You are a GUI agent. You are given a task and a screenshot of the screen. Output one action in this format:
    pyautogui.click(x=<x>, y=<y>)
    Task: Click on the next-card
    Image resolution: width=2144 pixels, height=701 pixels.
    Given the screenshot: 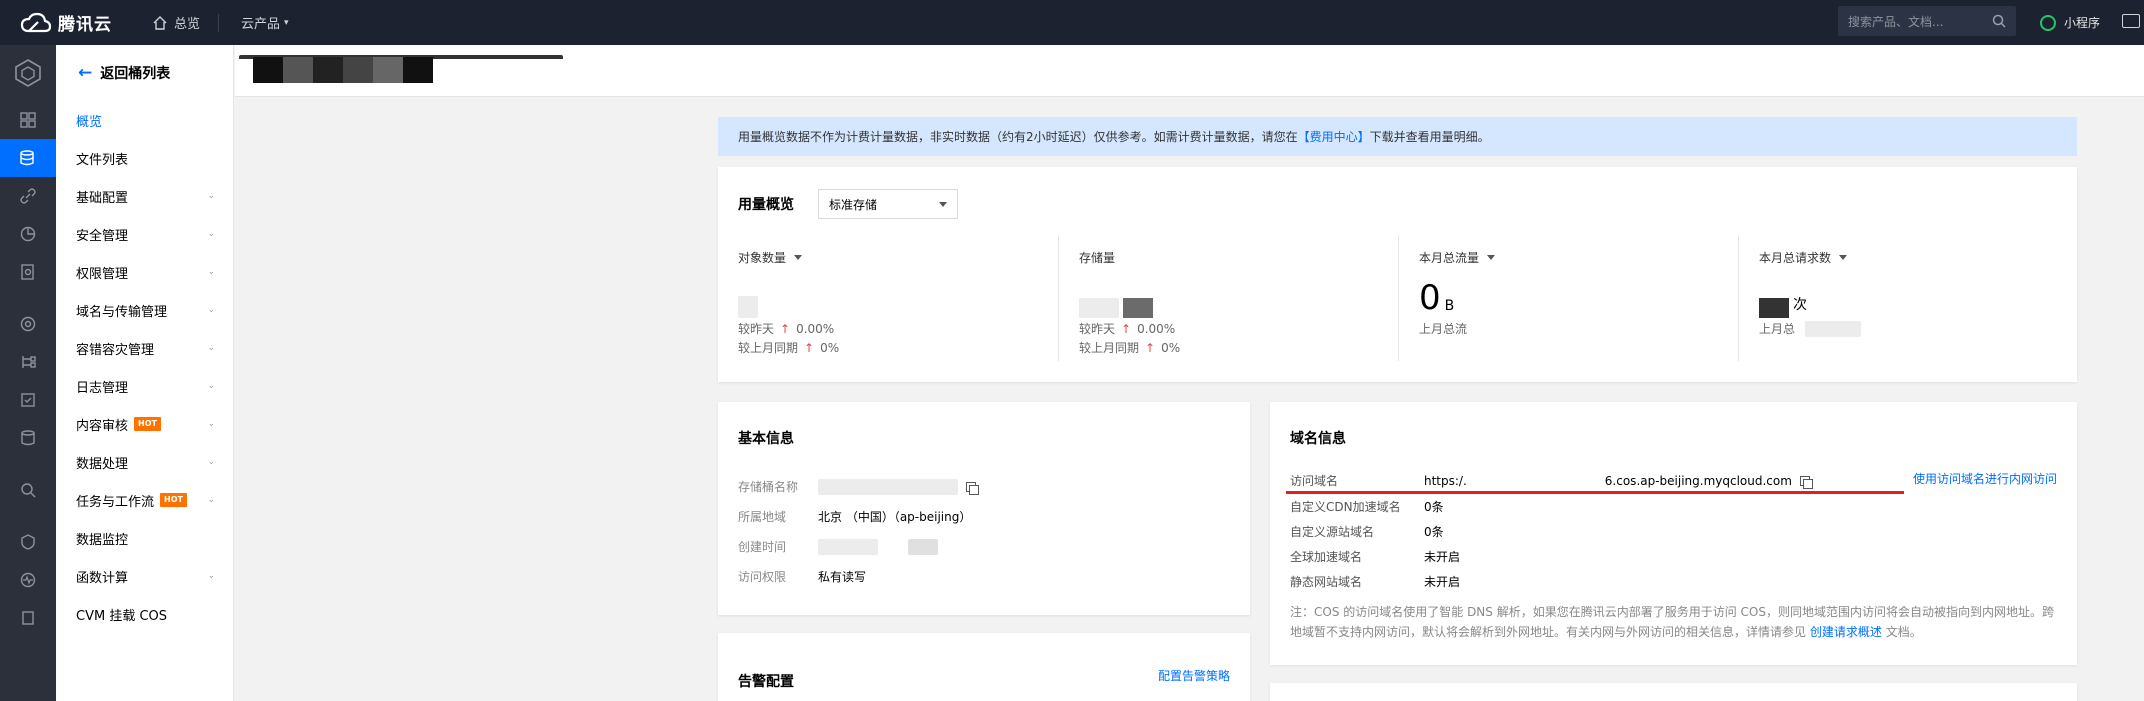 What is the action you would take?
    pyautogui.click(x=1673, y=692)
    